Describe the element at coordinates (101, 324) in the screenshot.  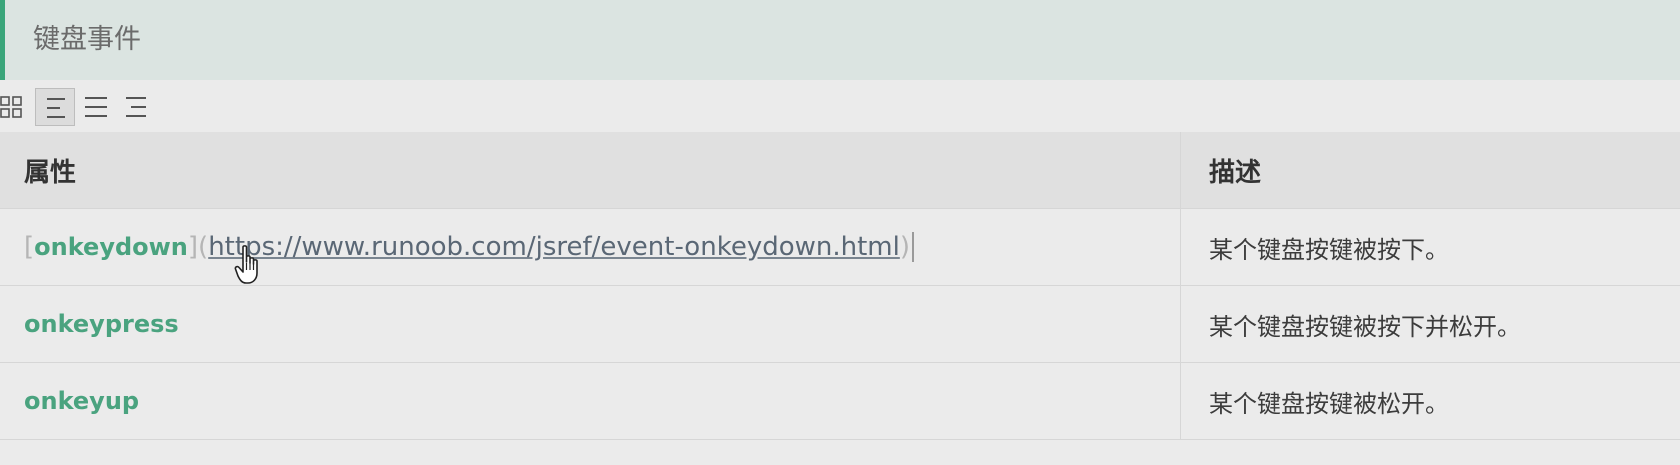
I see `property-name: onkeypress` at that location.